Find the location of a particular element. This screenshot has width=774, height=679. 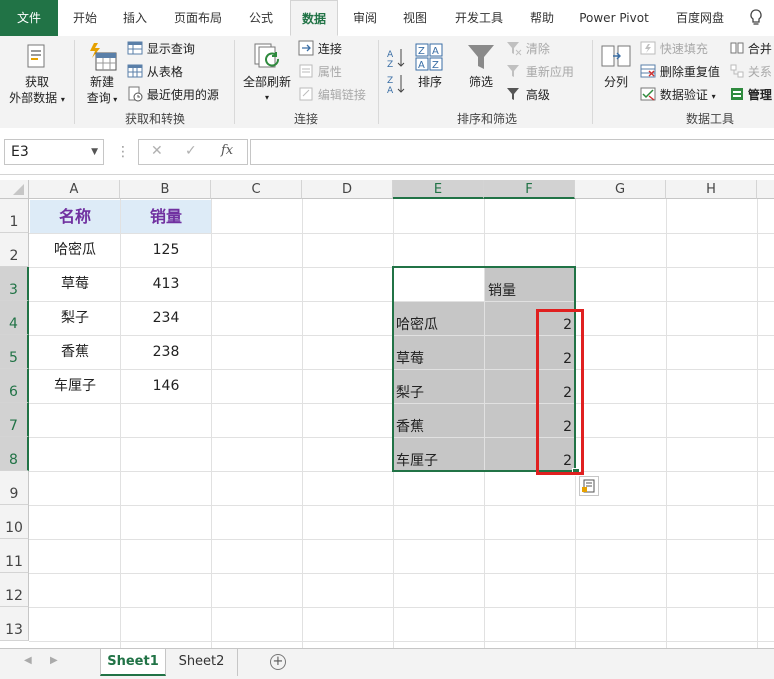

column-header-f: F is located at coordinates (529, 189).